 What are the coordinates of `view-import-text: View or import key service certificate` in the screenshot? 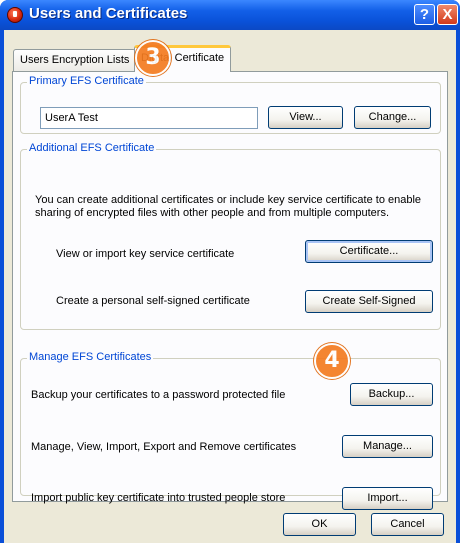 It's located at (145, 254).